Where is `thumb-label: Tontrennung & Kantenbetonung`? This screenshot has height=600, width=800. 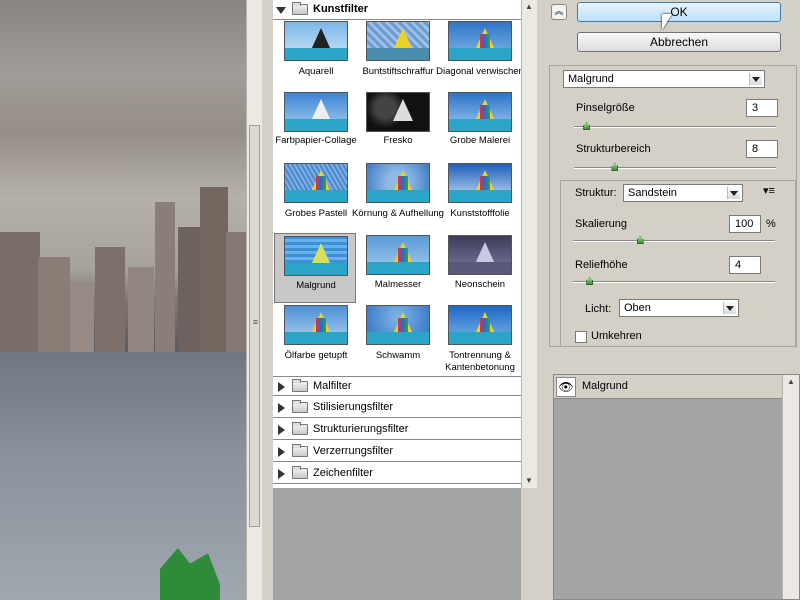
thumb-label: Tontrennung & Kantenbetonung is located at coordinates (480, 361).